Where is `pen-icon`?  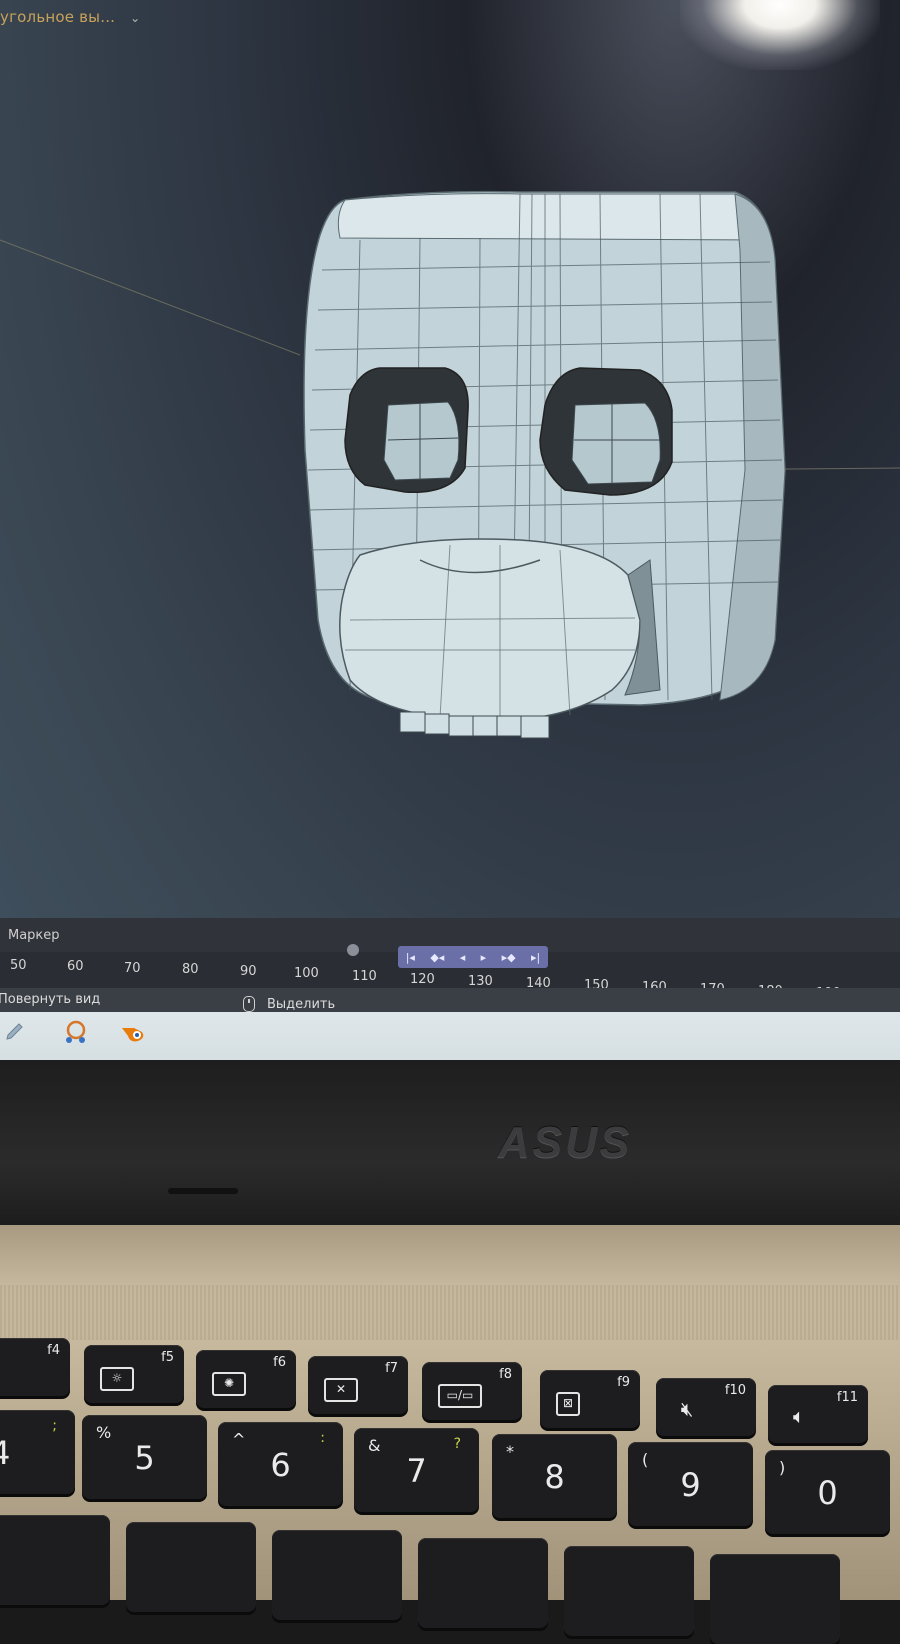 pen-icon is located at coordinates (15, 1031).